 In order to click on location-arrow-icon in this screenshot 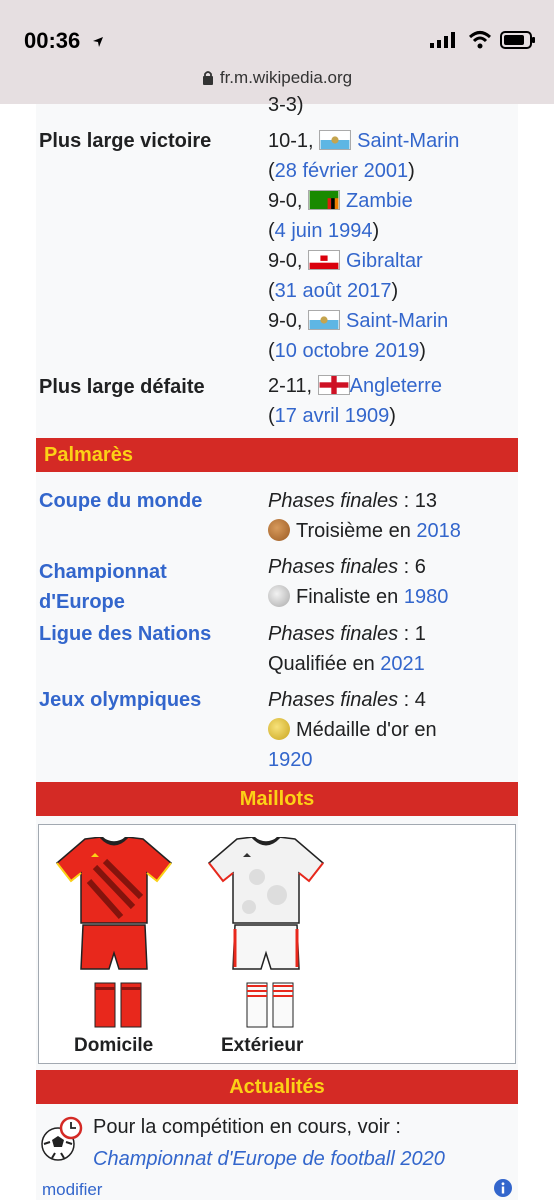, I will do `click(98, 42)`.